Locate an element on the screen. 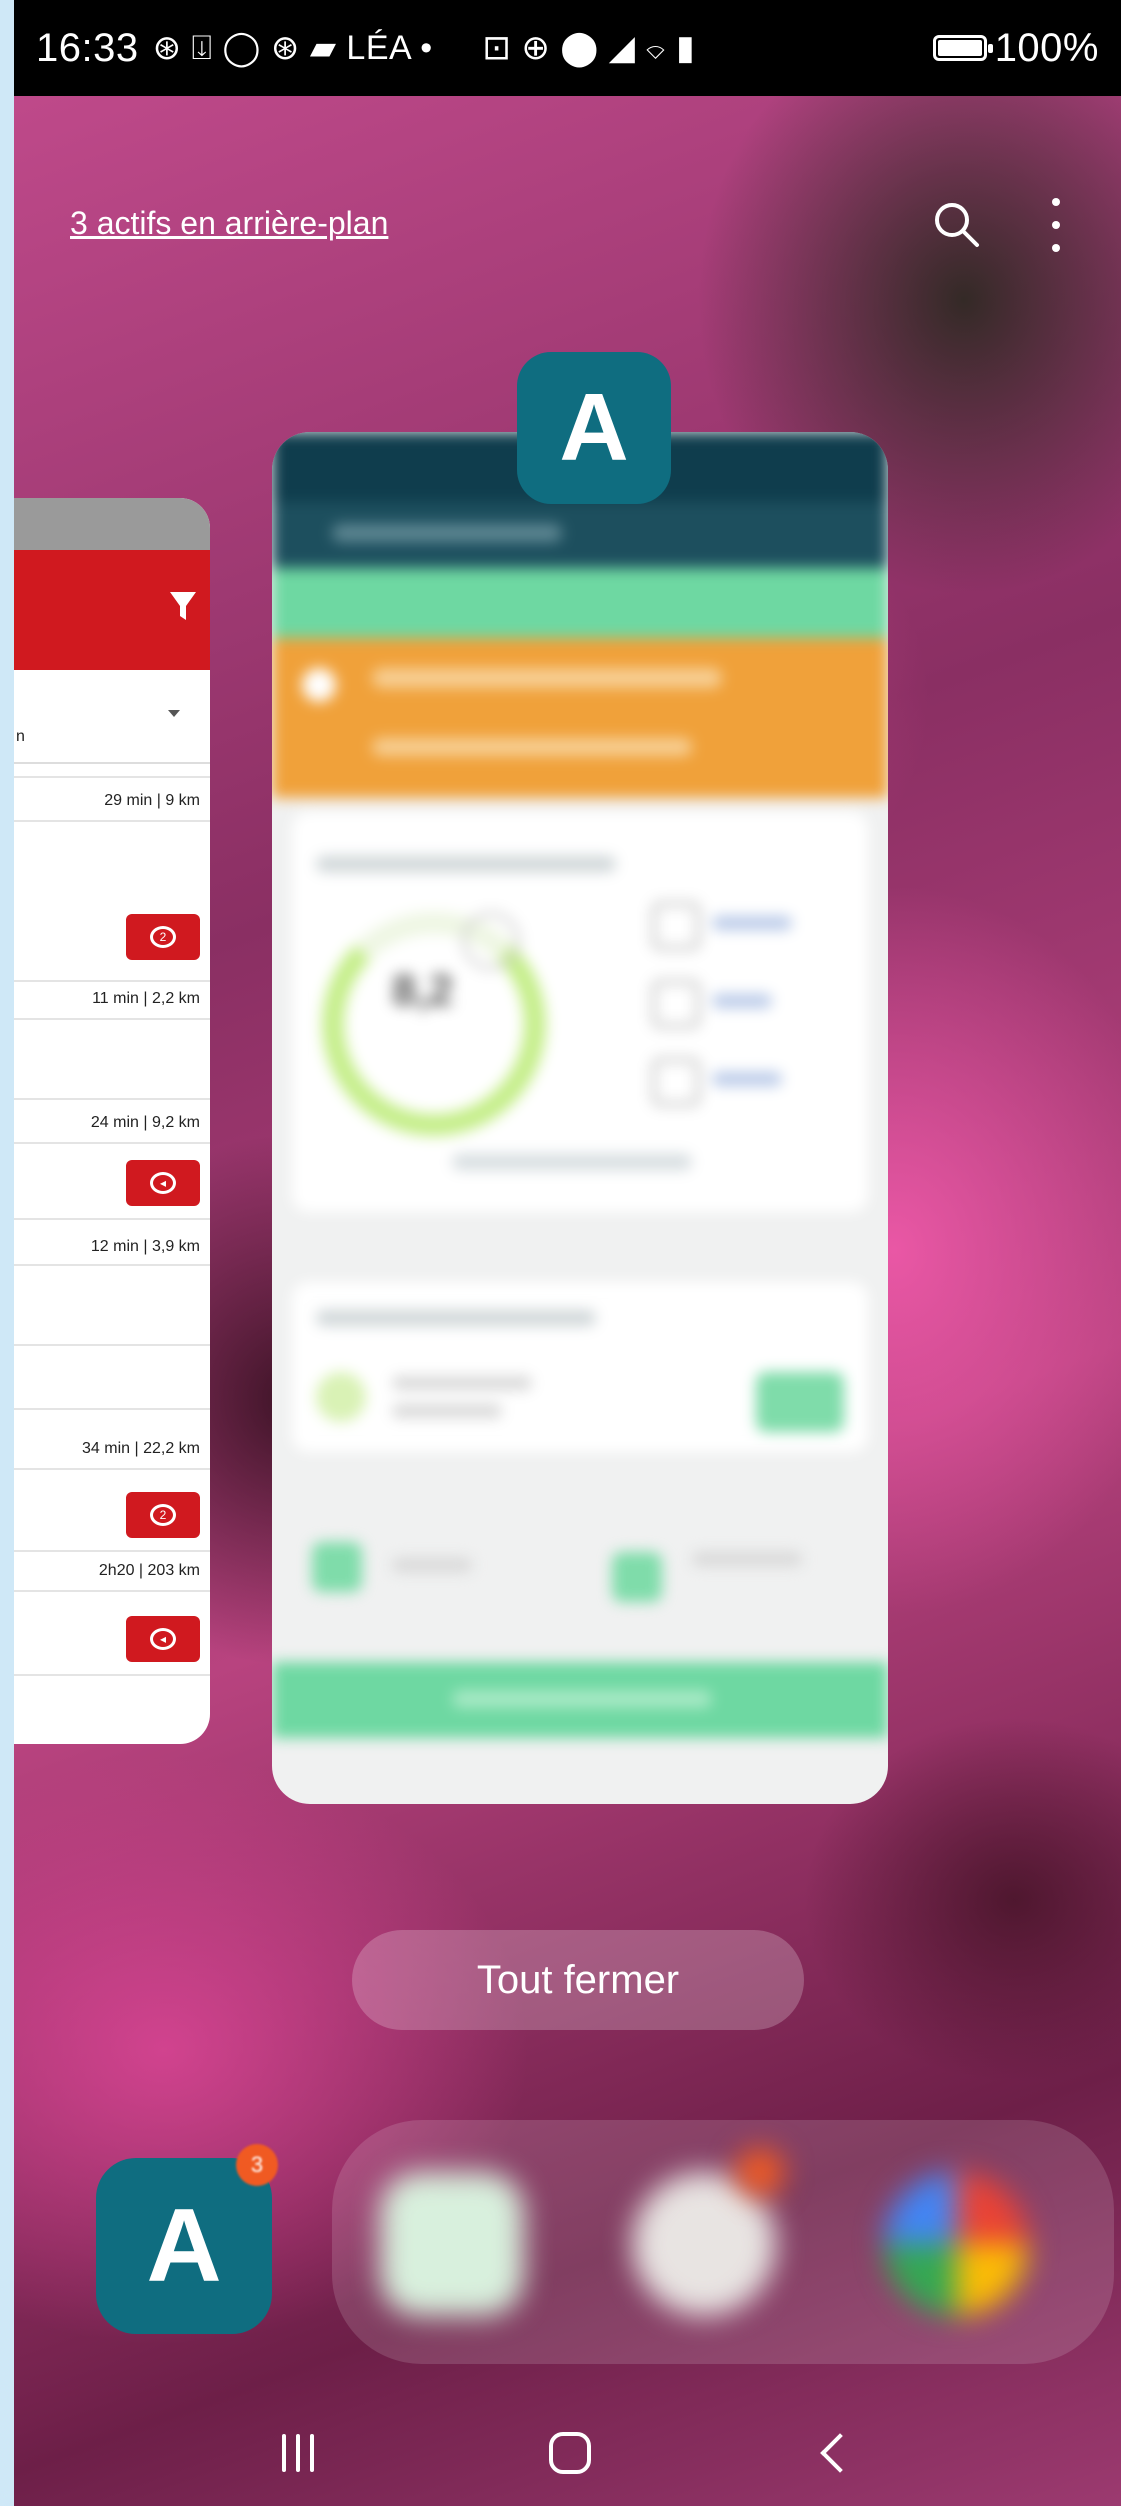  status-bar: 16:33 ⊛ ⍗ ◯ ⊛ ▰ LÉA • ⊡ ⊕ ⬤ ◢ ⌔ ▮ 100% is located at coordinates (567, 48).